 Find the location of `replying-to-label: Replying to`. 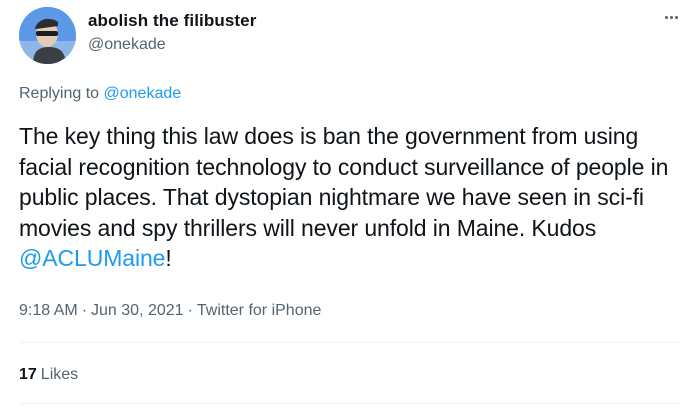

replying-to-label: Replying to is located at coordinates (59, 93).